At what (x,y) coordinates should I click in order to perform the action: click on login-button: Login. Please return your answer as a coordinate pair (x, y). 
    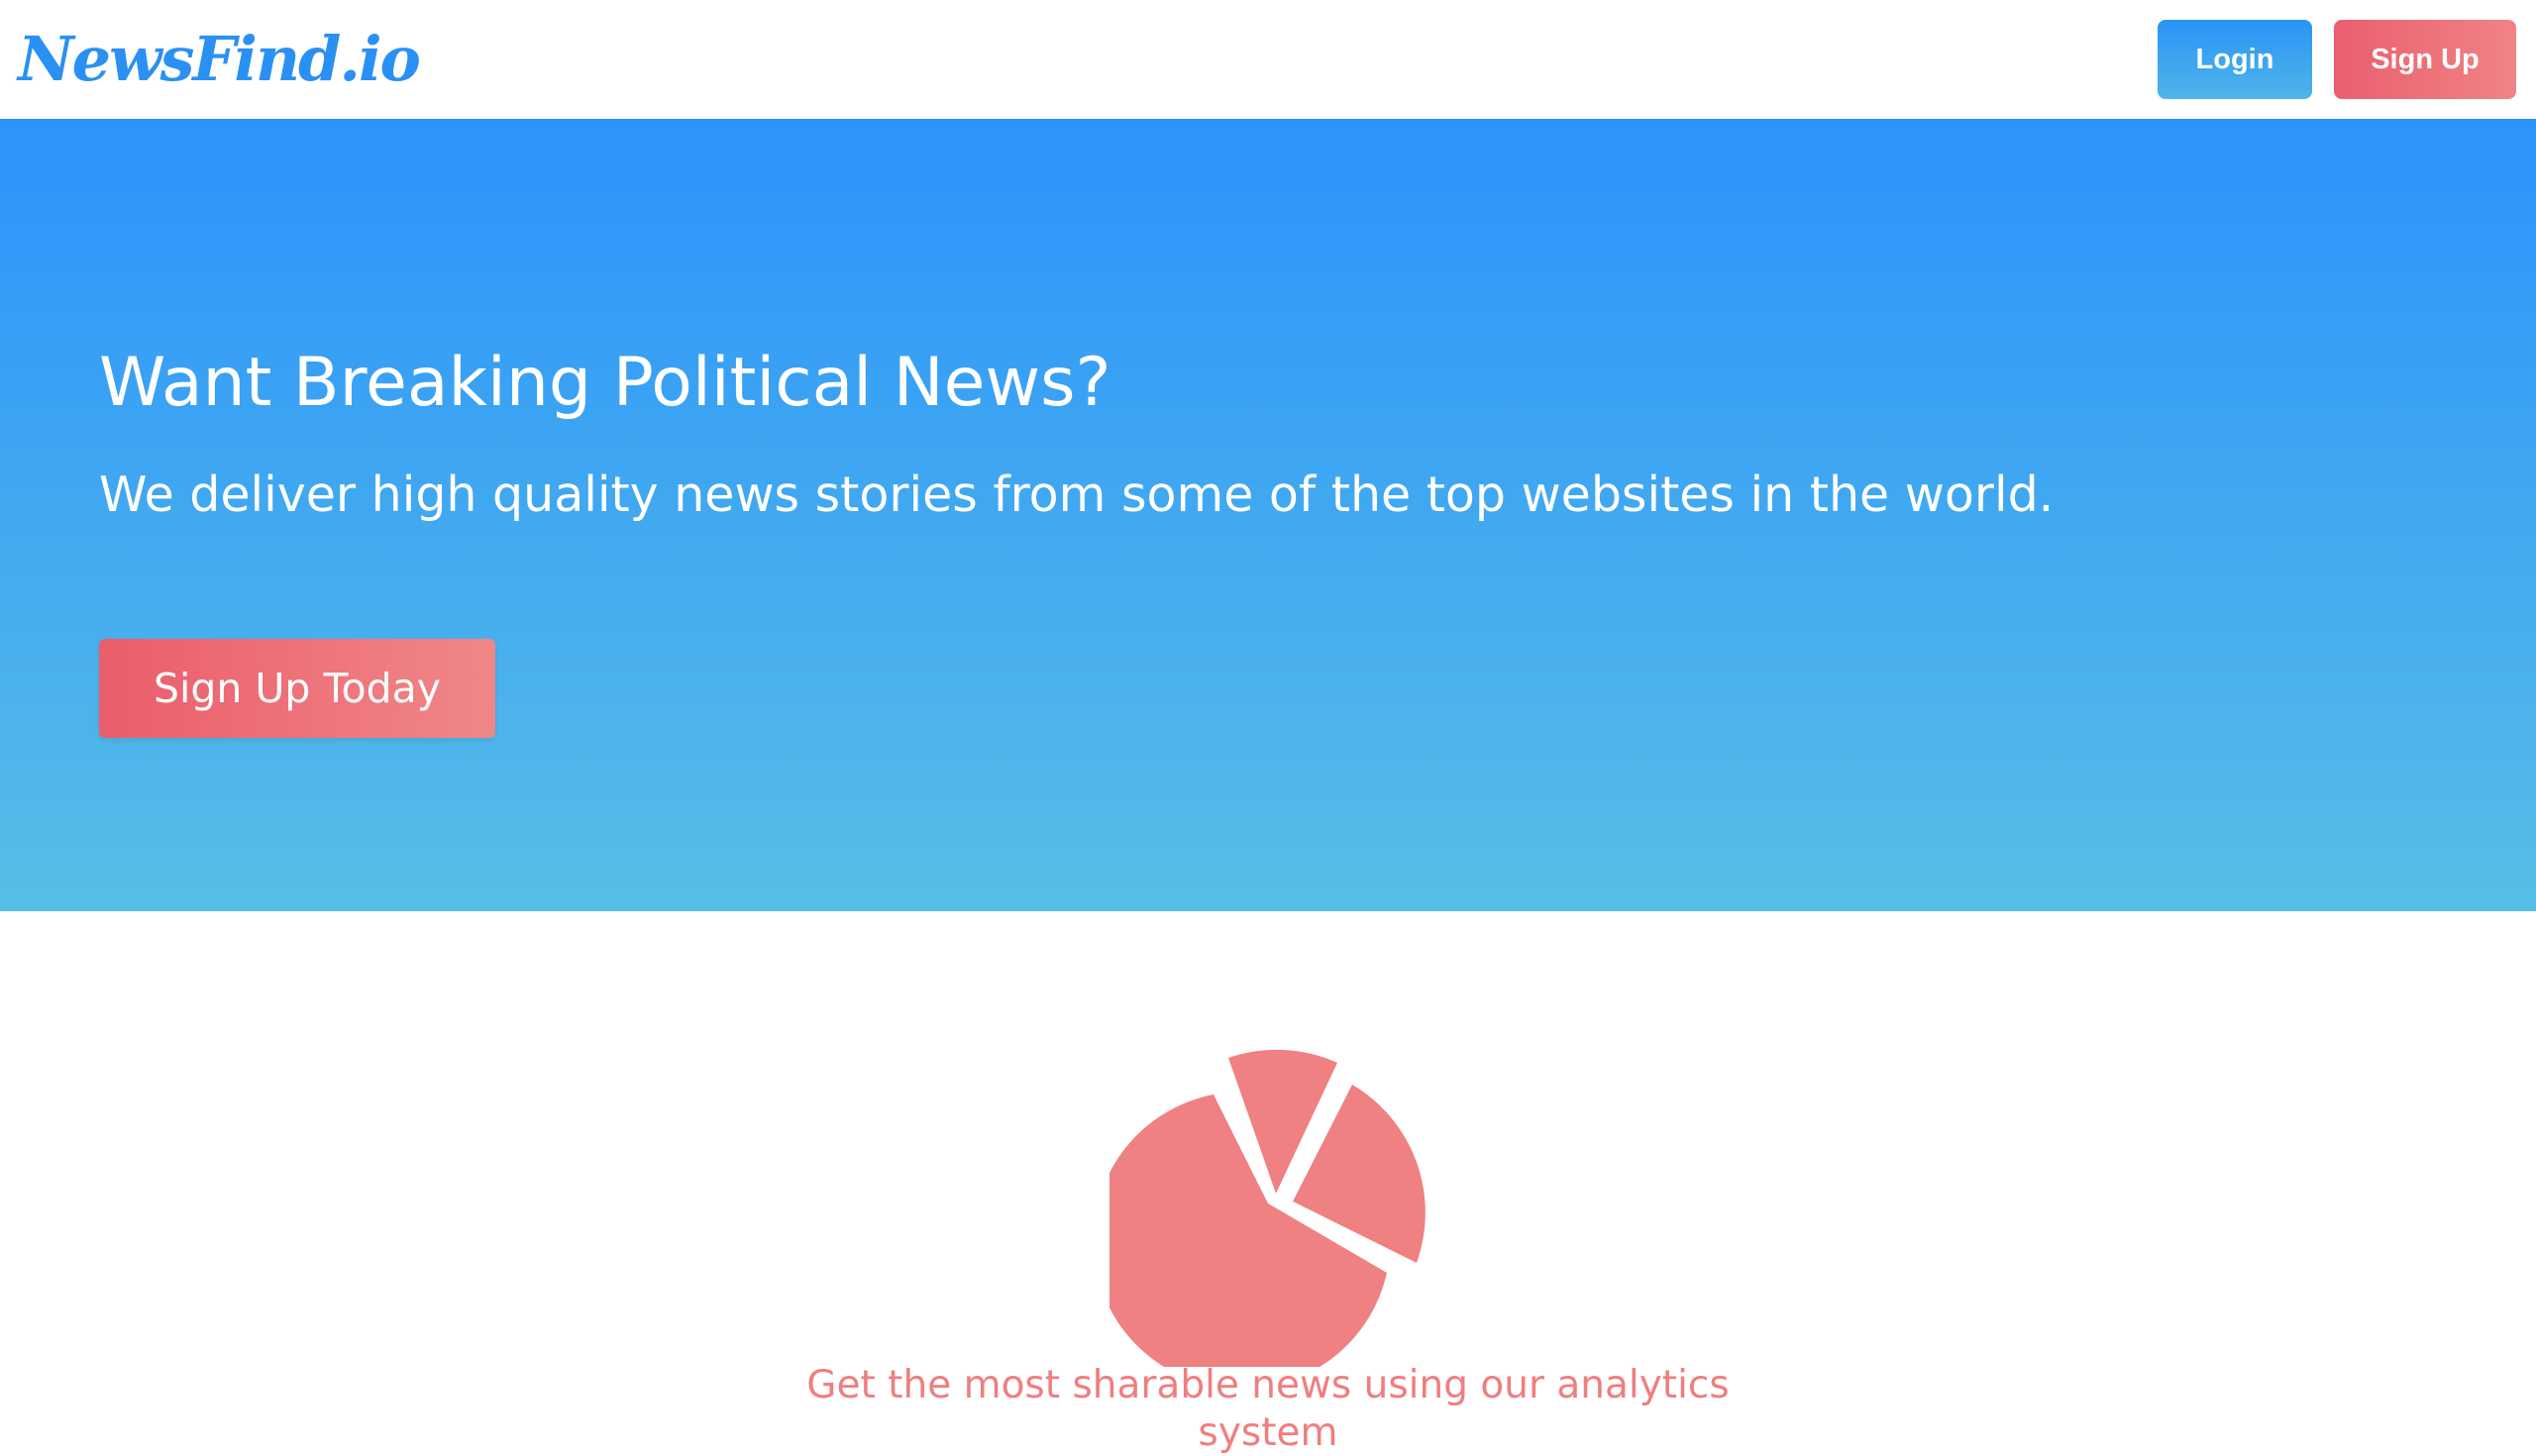
    Looking at the image, I should click on (2235, 59).